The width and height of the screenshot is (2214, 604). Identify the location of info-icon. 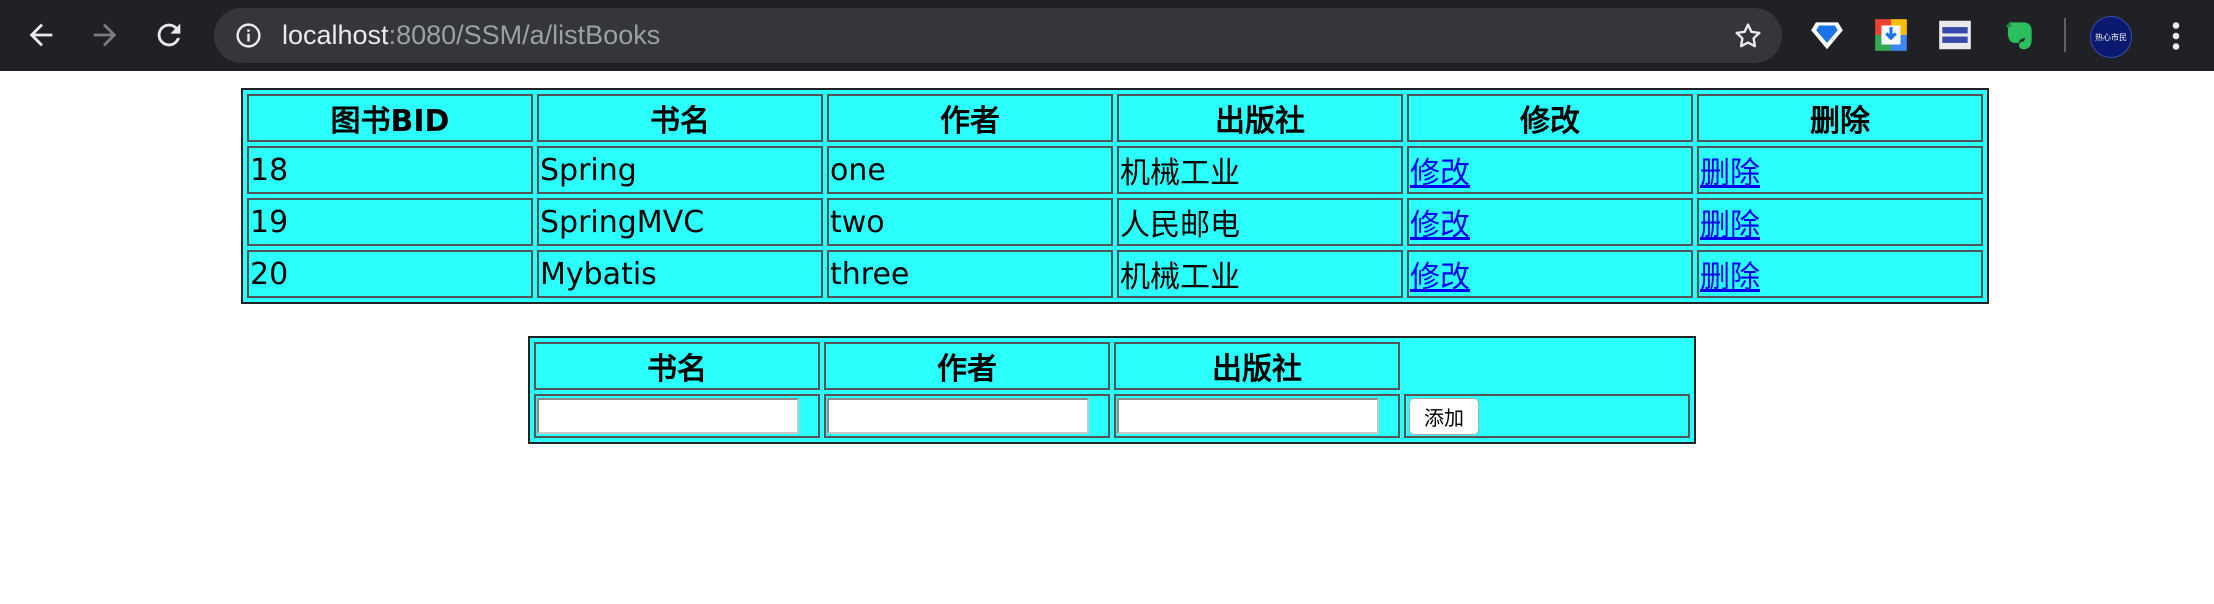
(248, 35).